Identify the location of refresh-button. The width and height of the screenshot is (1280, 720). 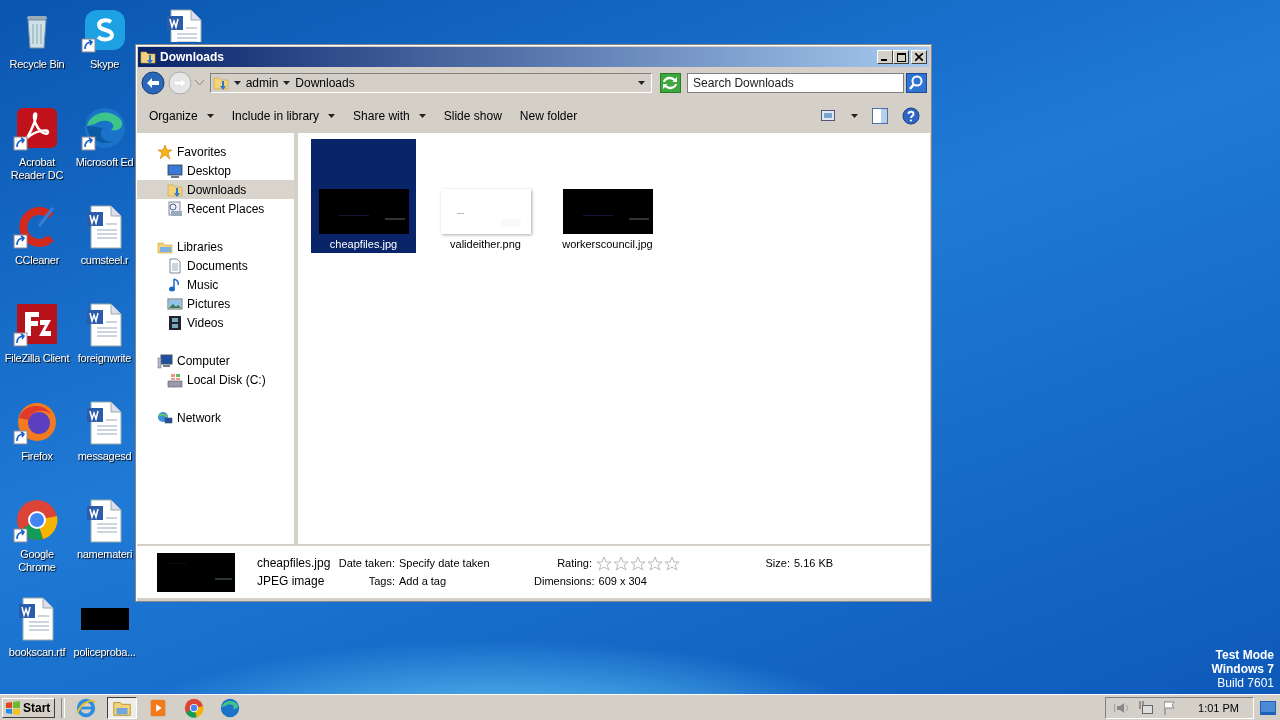
(670, 83).